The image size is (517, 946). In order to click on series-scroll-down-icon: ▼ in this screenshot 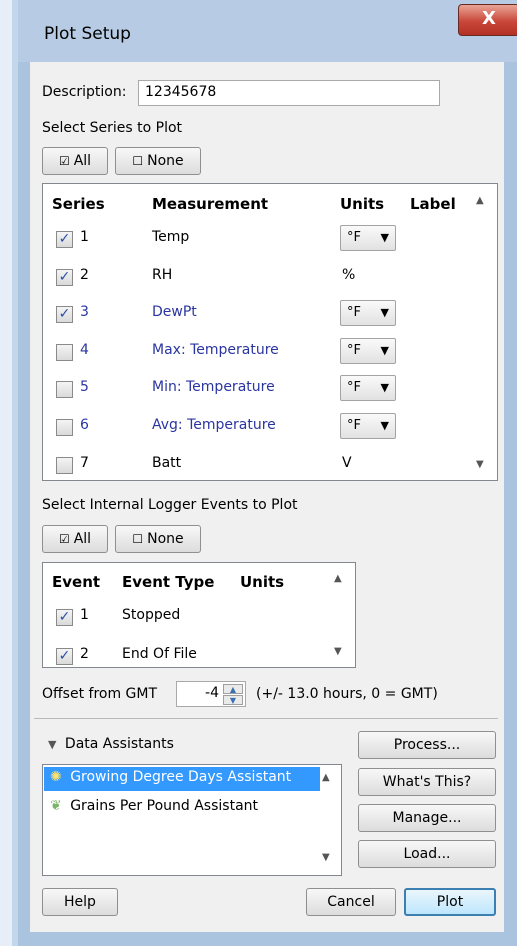, I will do `click(480, 464)`.